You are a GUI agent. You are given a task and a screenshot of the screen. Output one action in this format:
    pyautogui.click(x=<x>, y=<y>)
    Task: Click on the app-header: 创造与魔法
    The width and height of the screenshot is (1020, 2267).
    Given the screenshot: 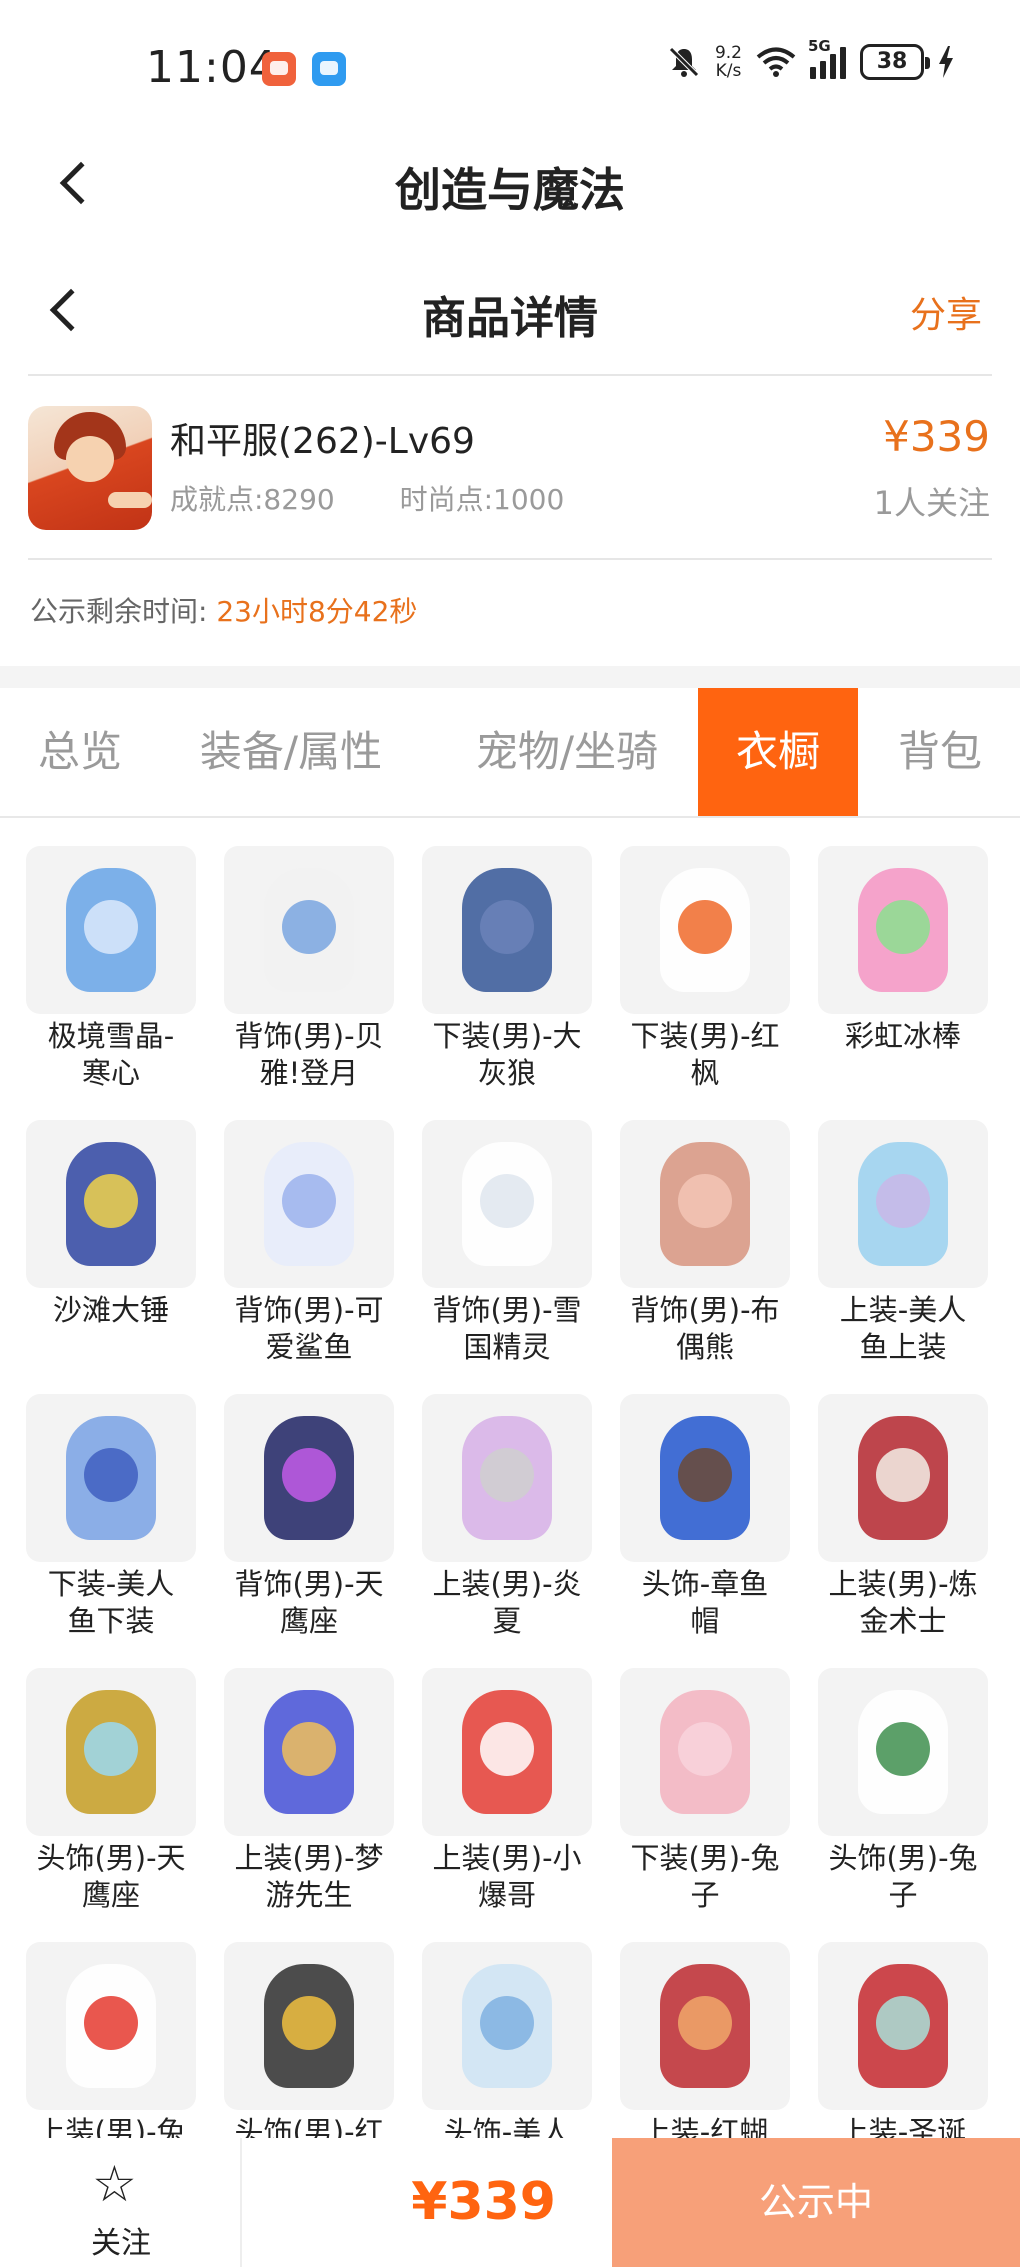 What is the action you would take?
    pyautogui.click(x=510, y=185)
    